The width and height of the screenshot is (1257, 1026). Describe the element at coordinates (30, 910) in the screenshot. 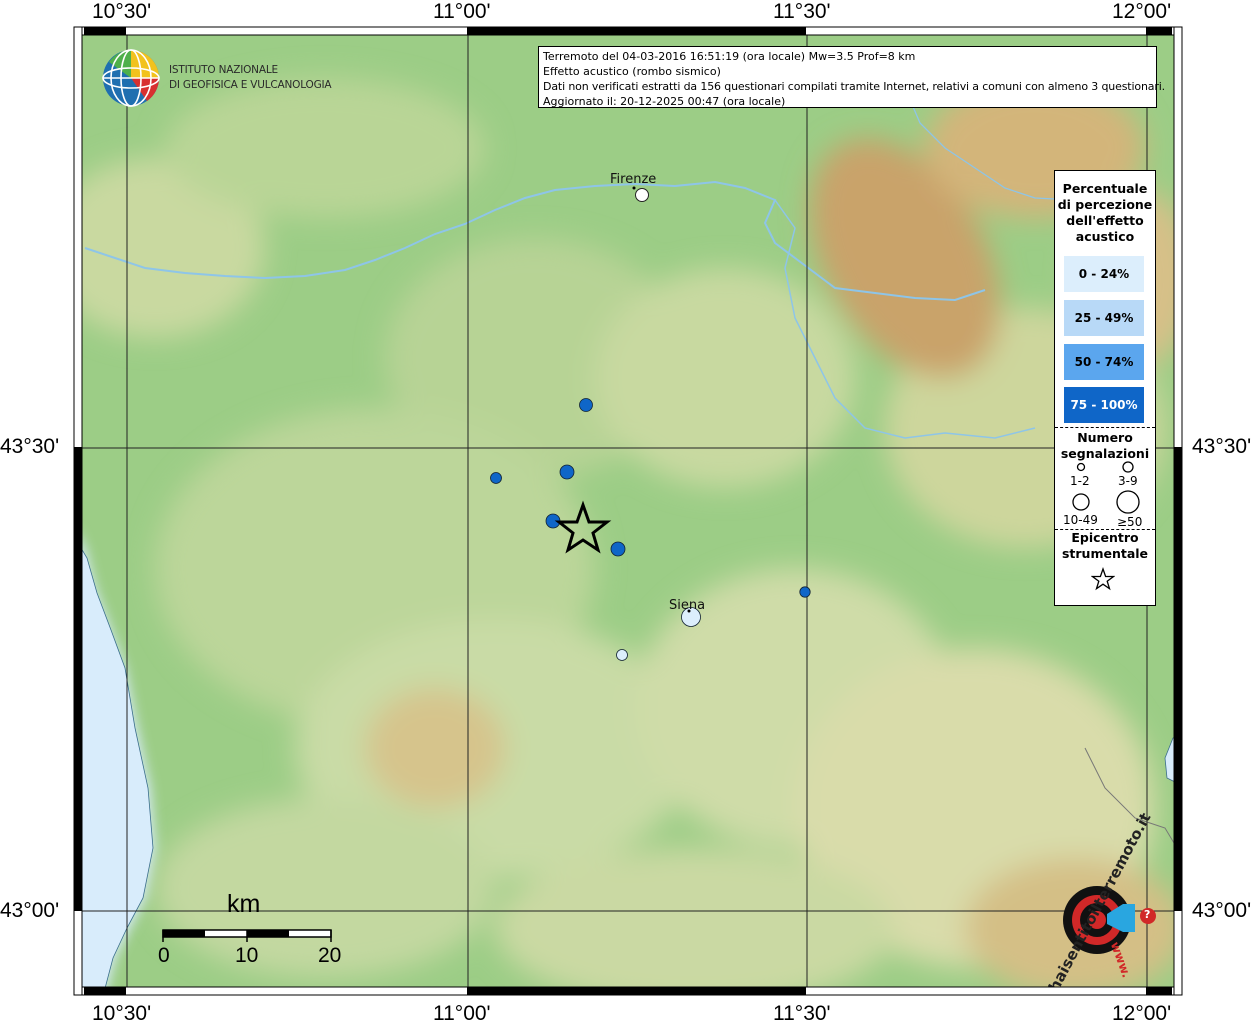

I see `lat-left-4300: 43°00'` at that location.